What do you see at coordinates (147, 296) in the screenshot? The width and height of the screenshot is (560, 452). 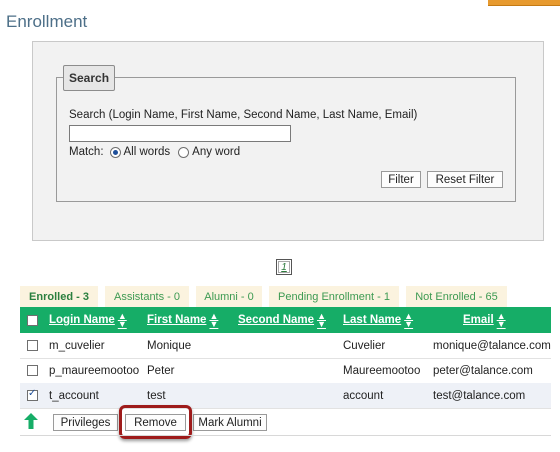 I see `tab-assistants: Assistants - 0` at bounding box center [147, 296].